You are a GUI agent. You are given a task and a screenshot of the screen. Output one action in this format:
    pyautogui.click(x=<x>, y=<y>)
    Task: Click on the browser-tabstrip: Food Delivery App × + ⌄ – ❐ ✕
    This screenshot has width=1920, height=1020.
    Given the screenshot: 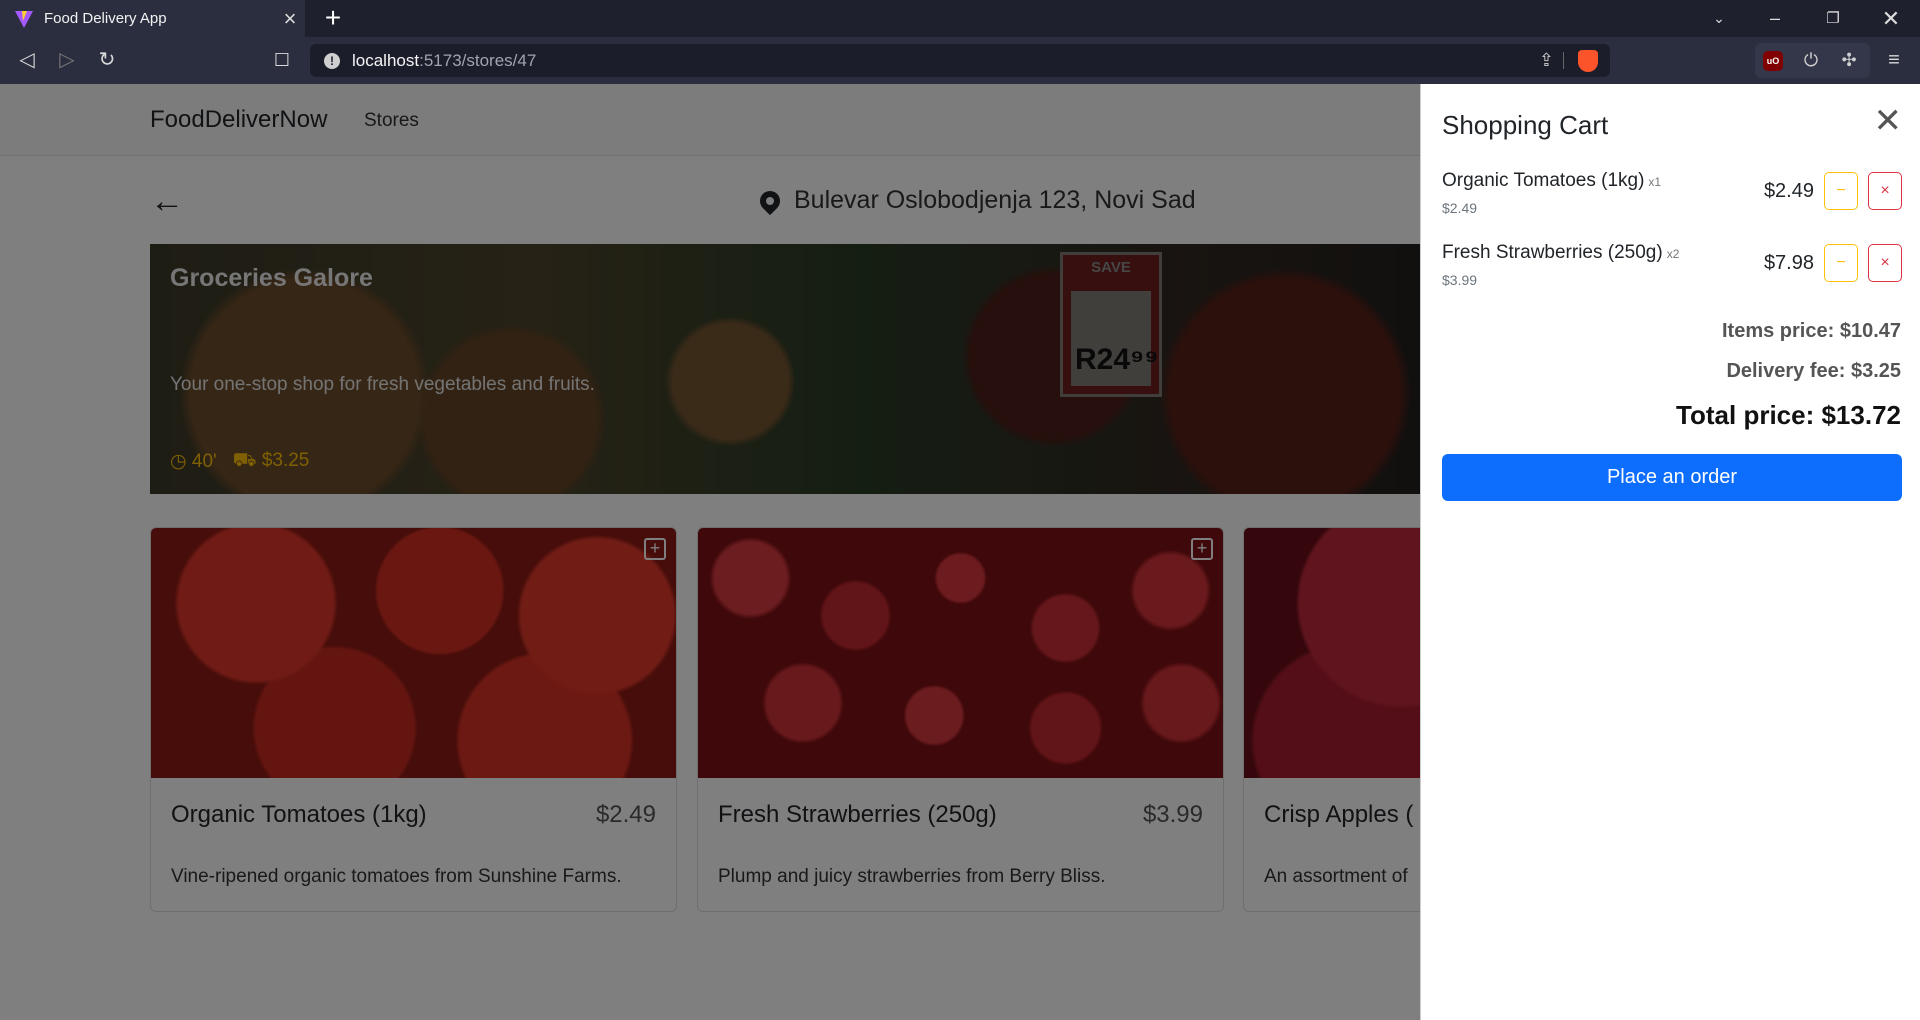 What is the action you would take?
    pyautogui.click(x=960, y=18)
    